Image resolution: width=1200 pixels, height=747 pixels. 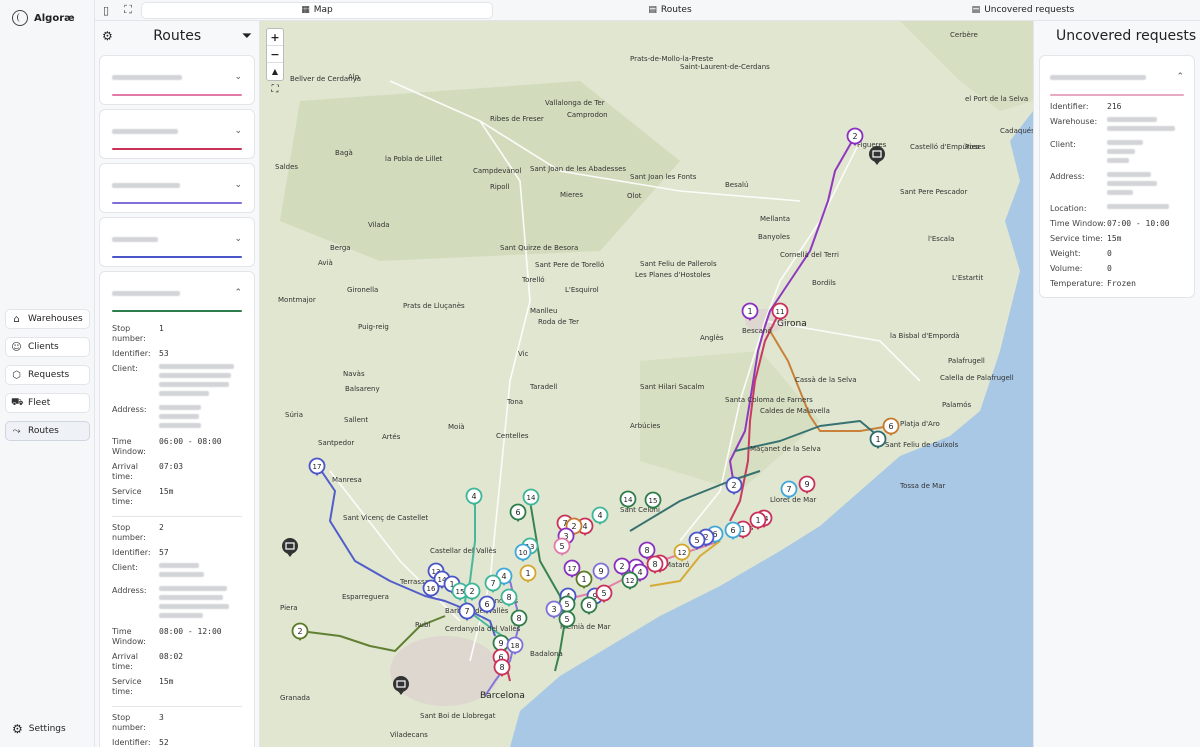 I want to click on place-label: Barberà del Vallès, so click(x=477, y=611).